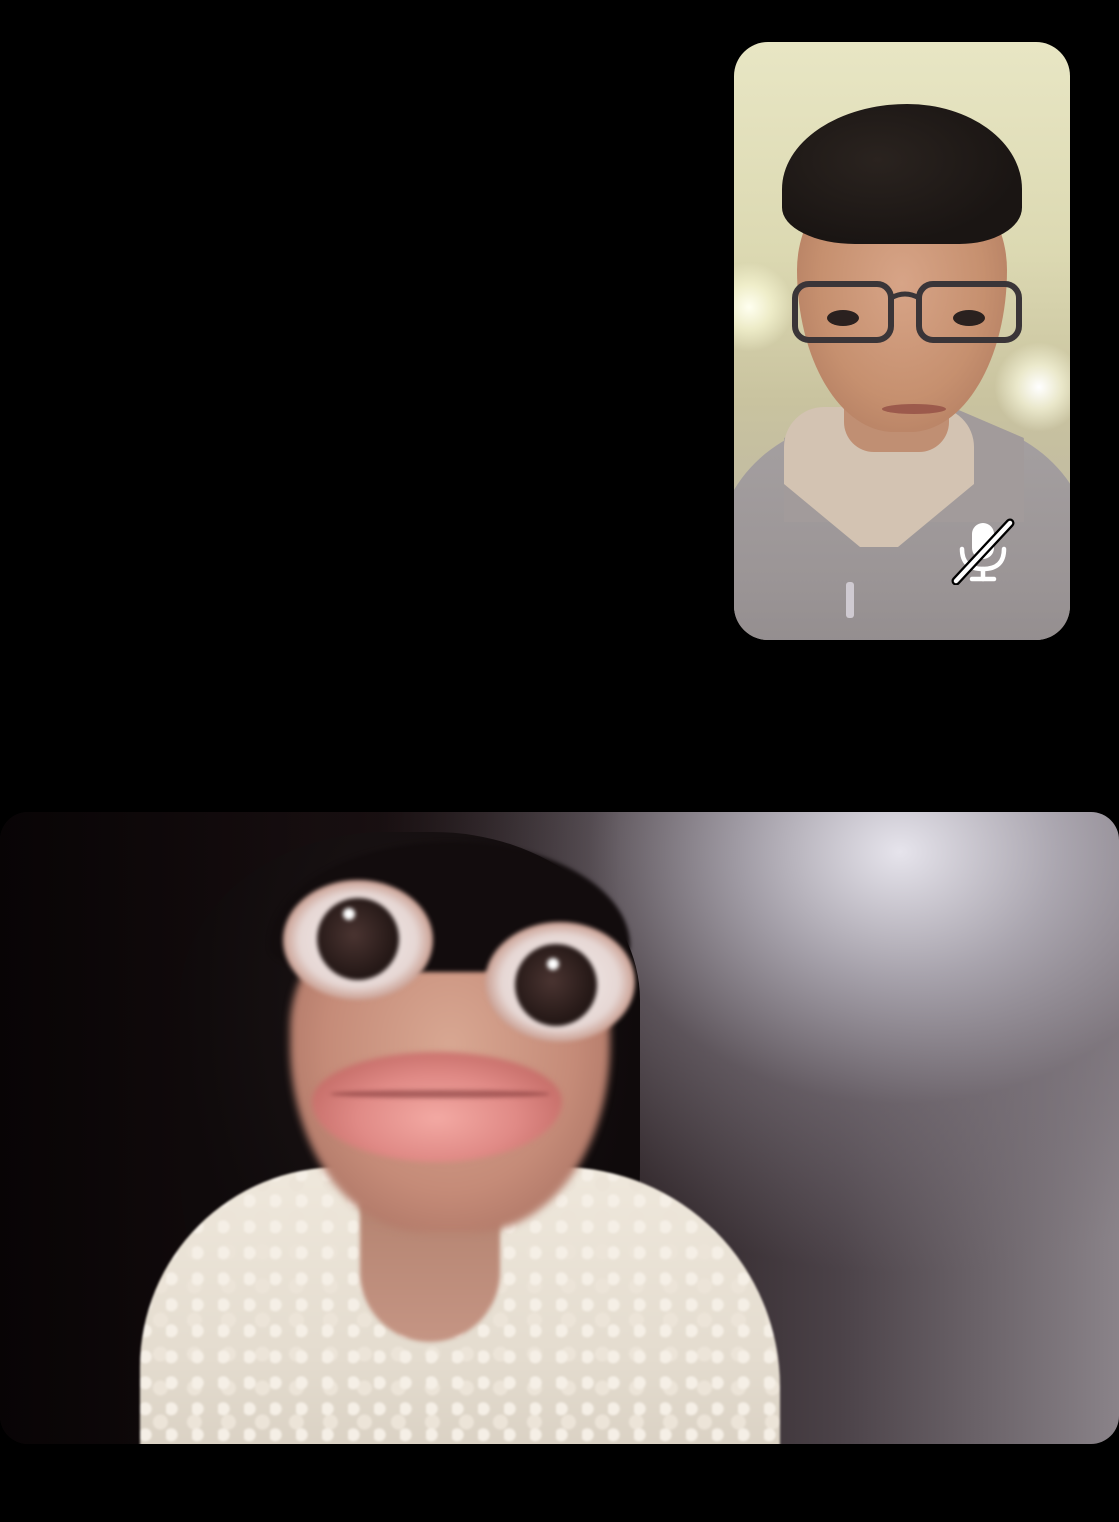 This screenshot has width=1119, height=1522. I want to click on remote-eye-right, so click(560, 982).